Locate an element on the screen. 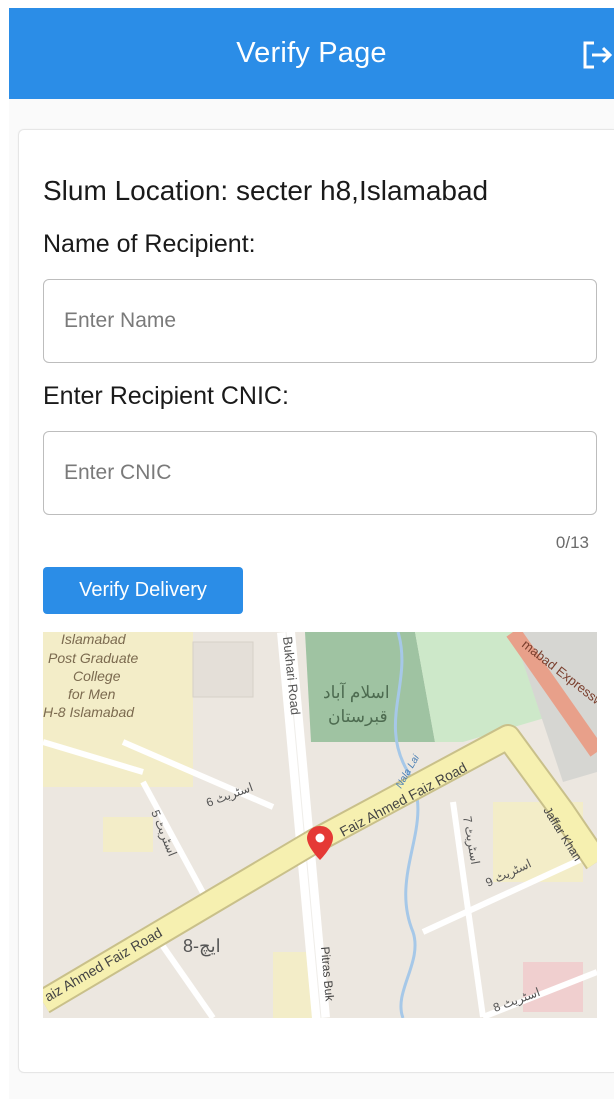 Image resolution: width=614 pixels, height=1099 pixels. name-field is located at coordinates (320, 321).